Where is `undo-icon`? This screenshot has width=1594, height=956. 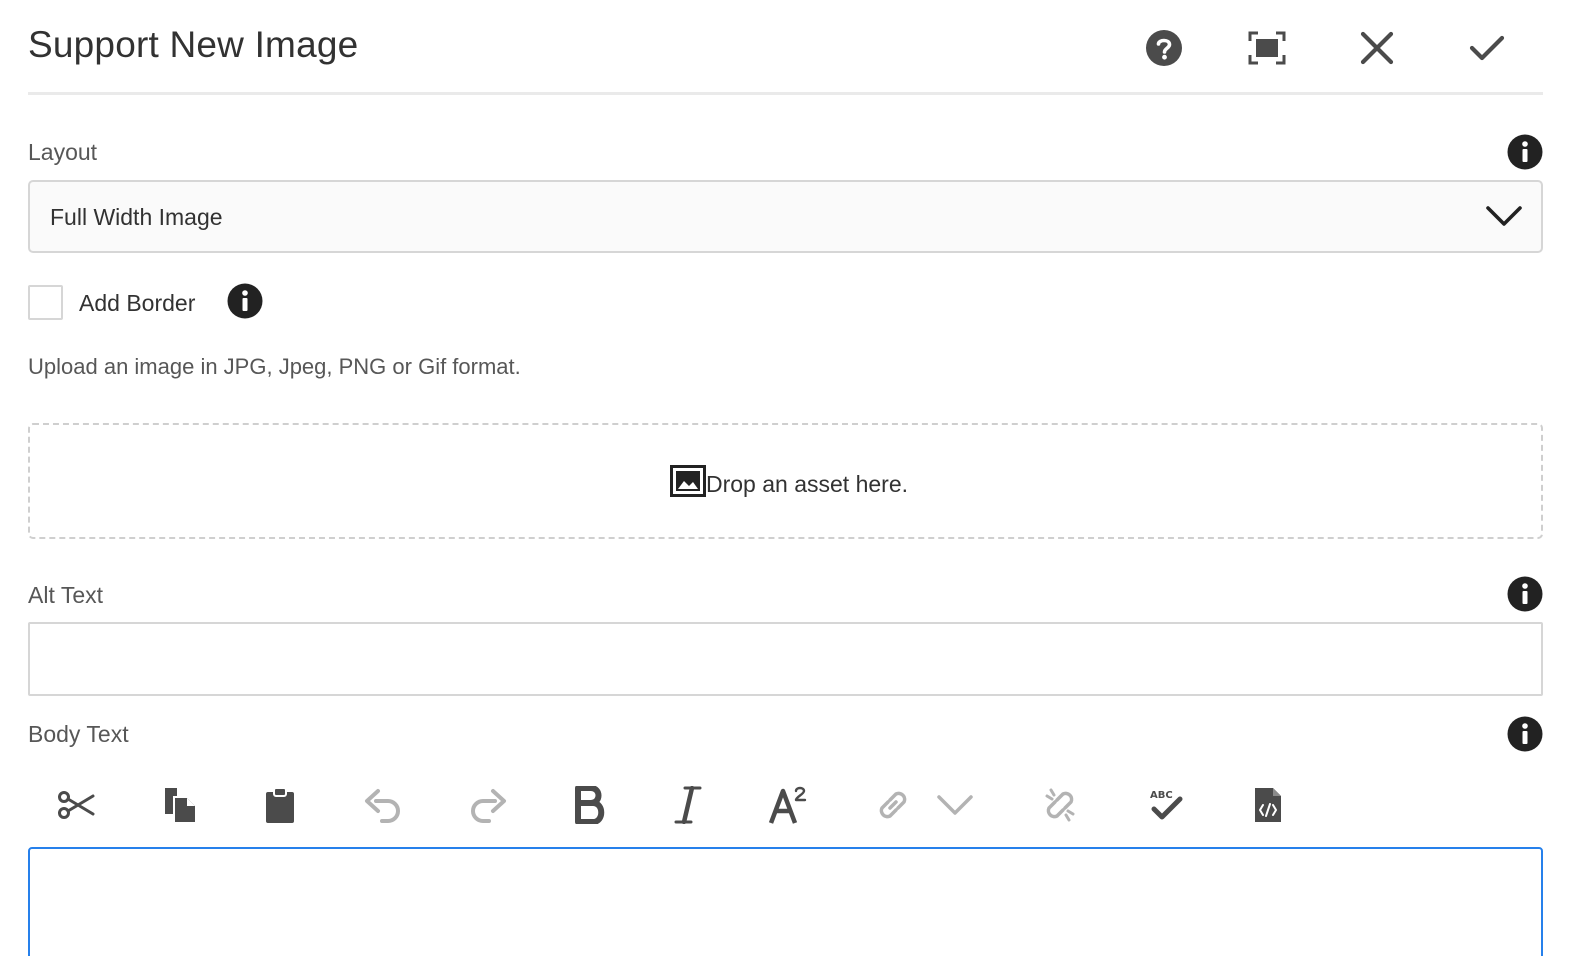
undo-icon is located at coordinates (382, 806).